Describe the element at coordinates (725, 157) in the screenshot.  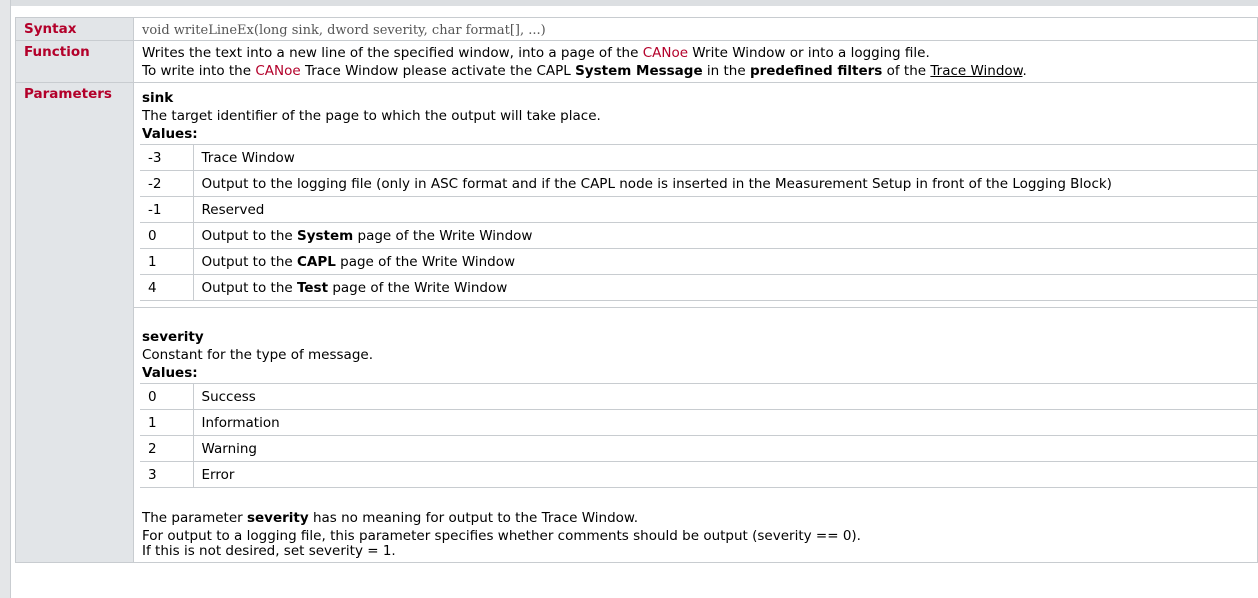
I see `description-cell: Trace Window` at that location.